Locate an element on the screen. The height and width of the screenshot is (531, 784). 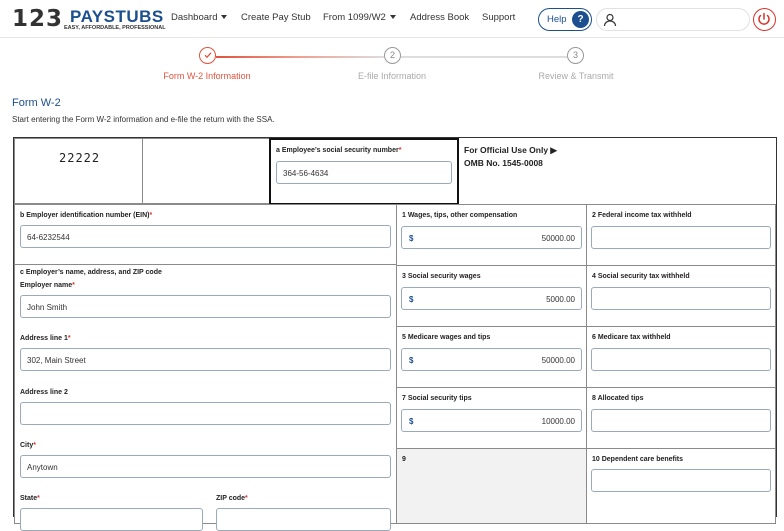
nav-form-1099-w2: From 1099/W2 is located at coordinates (359, 17).